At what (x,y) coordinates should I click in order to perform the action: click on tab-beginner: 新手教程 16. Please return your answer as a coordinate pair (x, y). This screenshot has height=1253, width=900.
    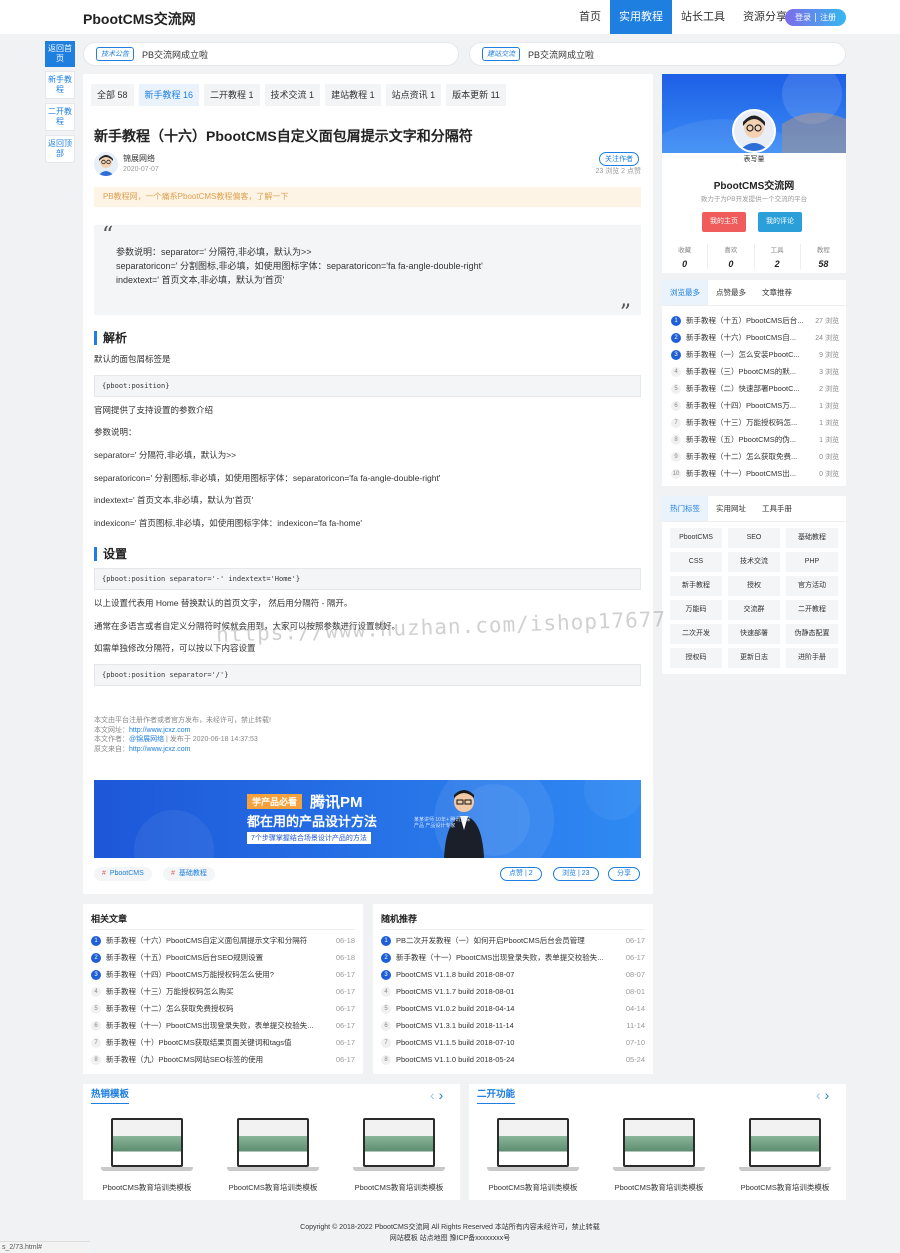
    Looking at the image, I should click on (169, 95).